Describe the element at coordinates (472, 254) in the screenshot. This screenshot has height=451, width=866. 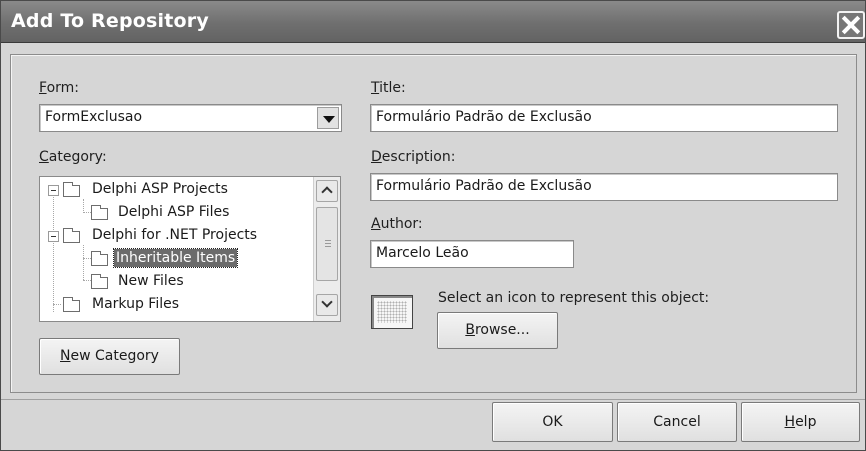
I see `author-input: Marcelo Leão` at that location.